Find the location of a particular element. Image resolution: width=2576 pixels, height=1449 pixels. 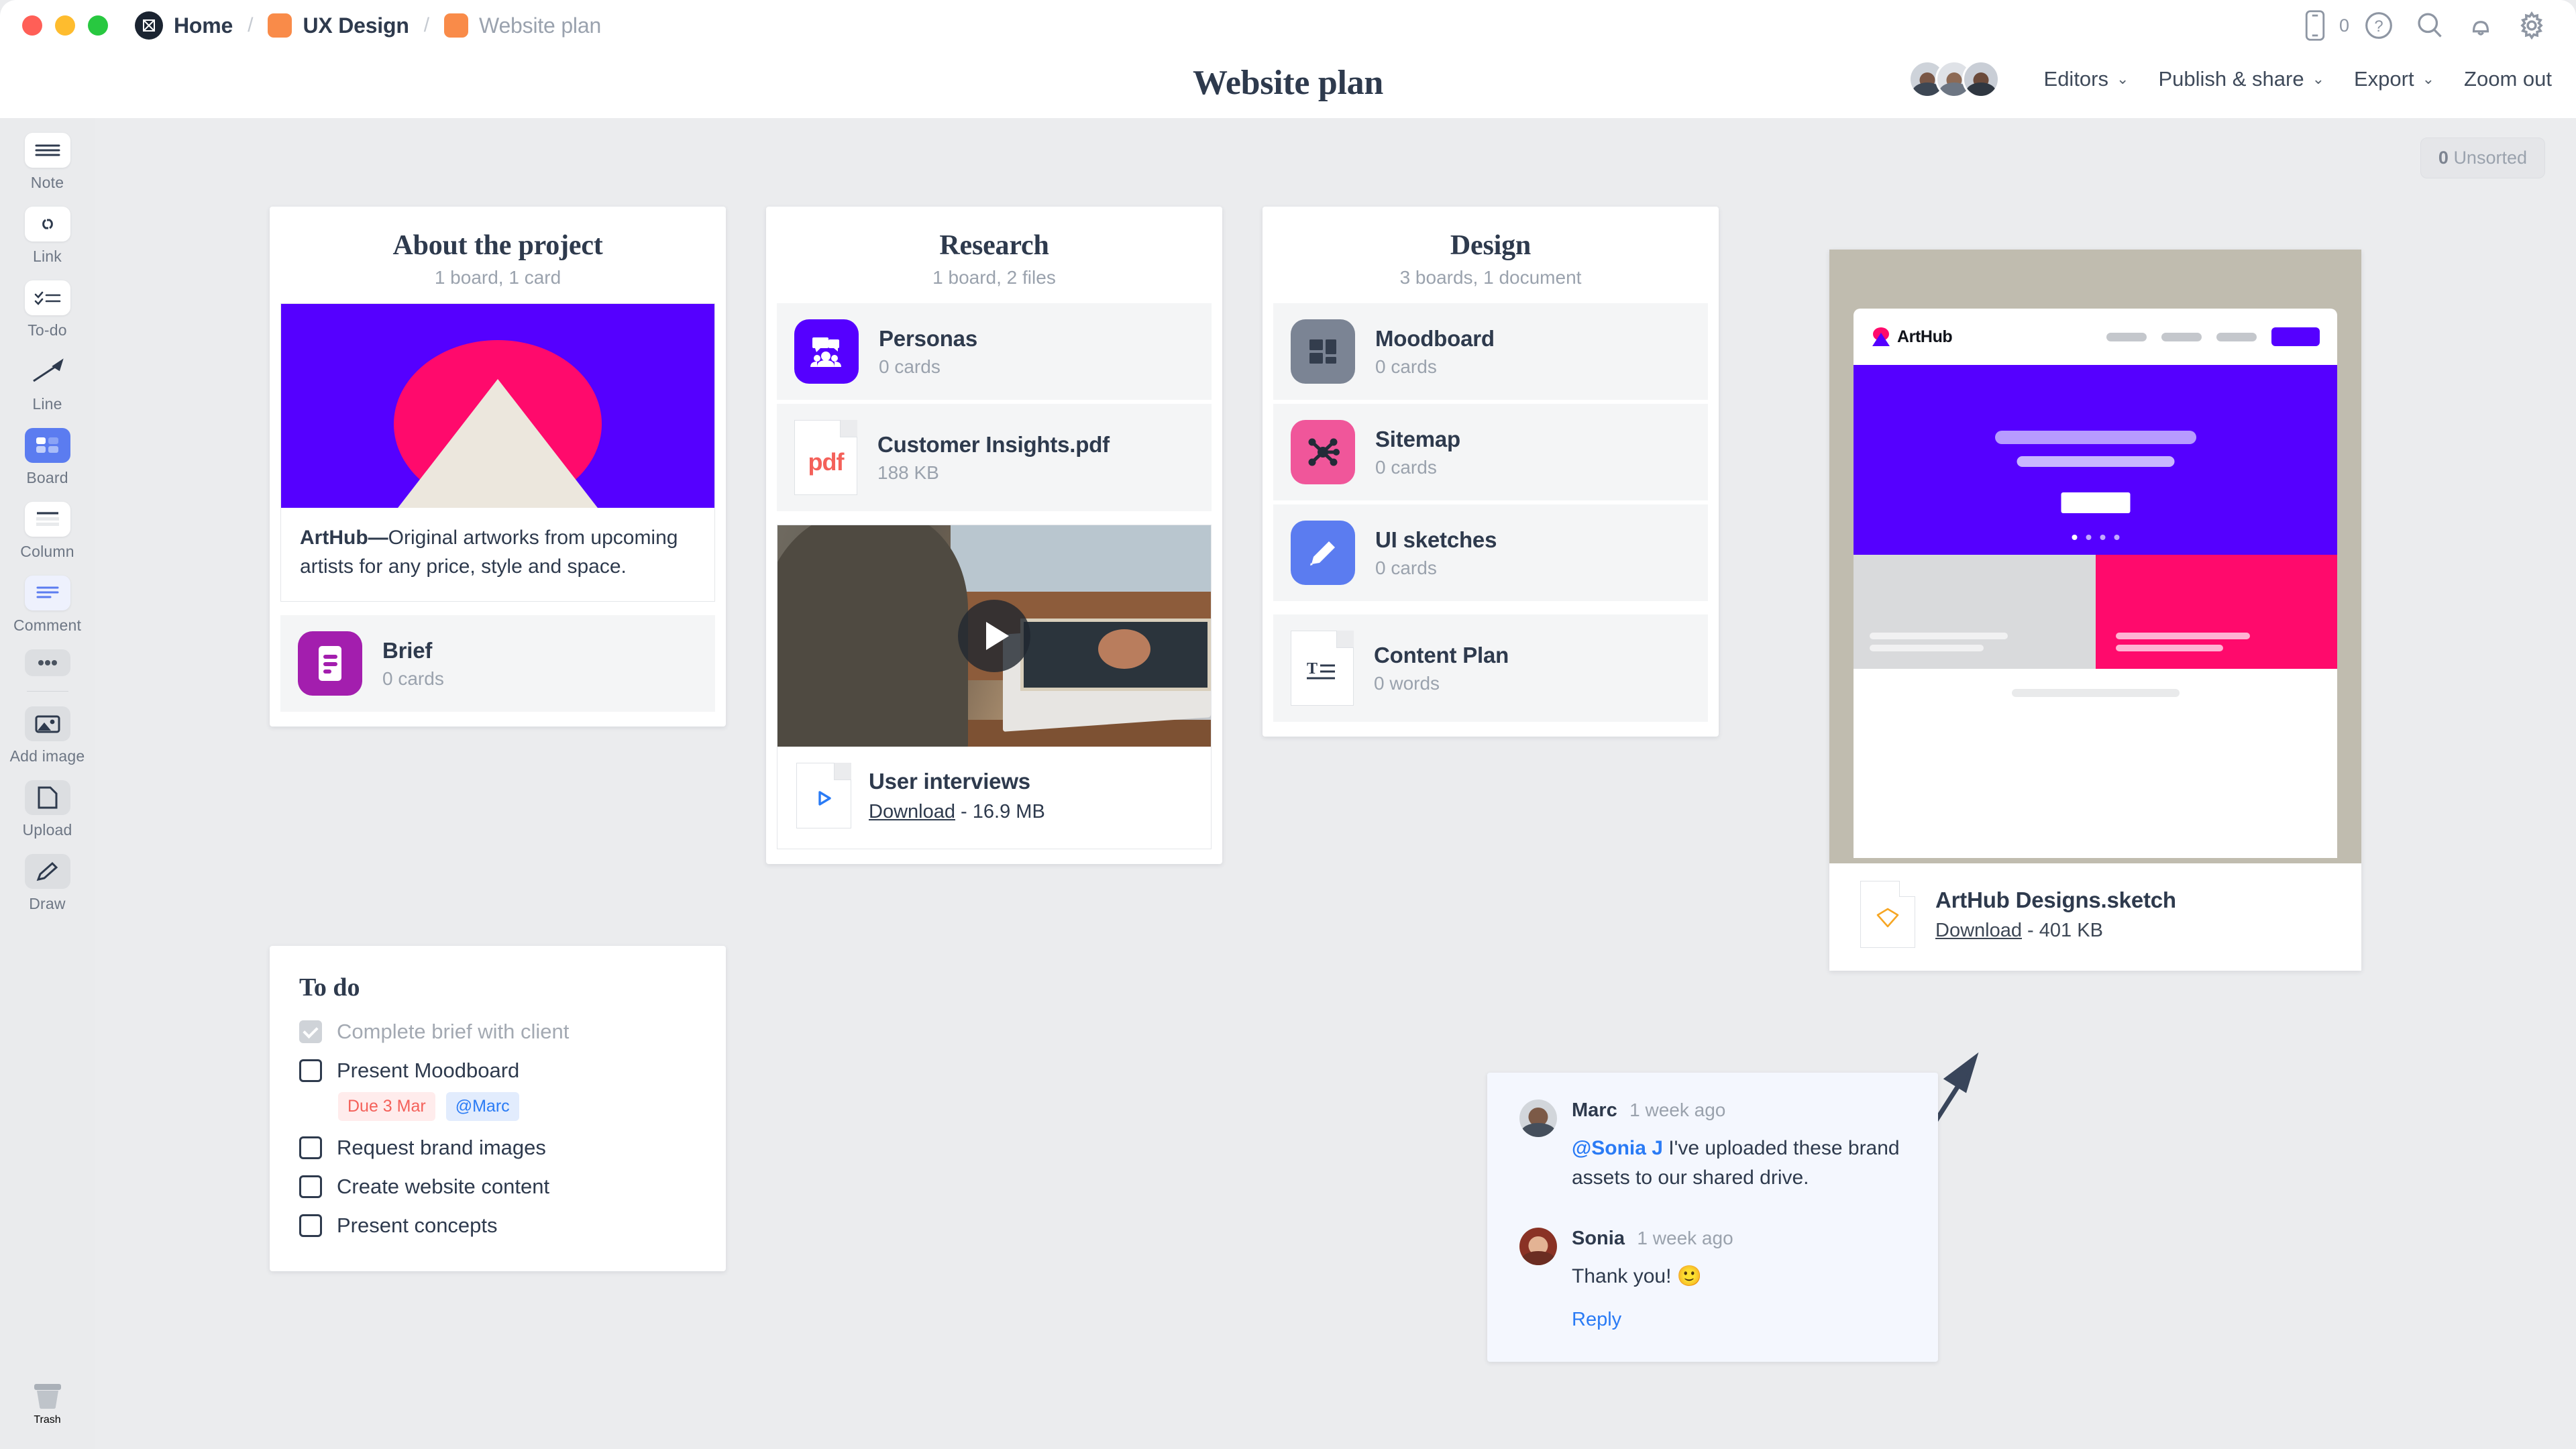

zoom-out-label: Zoom out is located at coordinates (2508, 79).